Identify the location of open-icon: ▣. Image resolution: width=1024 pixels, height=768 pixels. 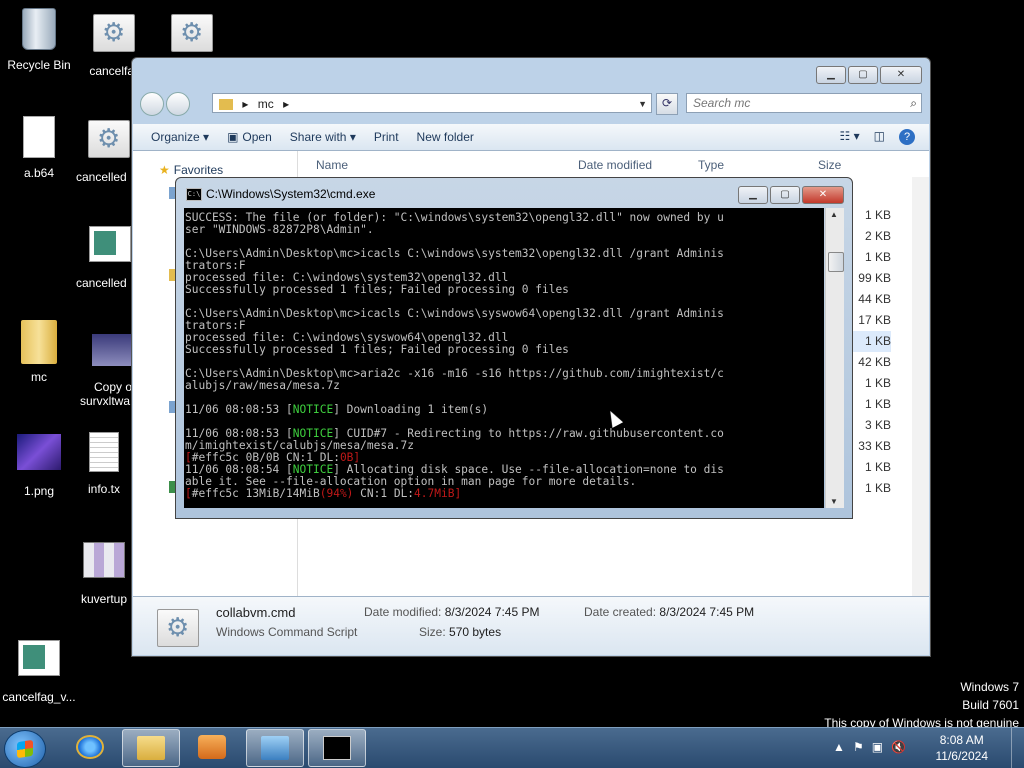
(233, 137).